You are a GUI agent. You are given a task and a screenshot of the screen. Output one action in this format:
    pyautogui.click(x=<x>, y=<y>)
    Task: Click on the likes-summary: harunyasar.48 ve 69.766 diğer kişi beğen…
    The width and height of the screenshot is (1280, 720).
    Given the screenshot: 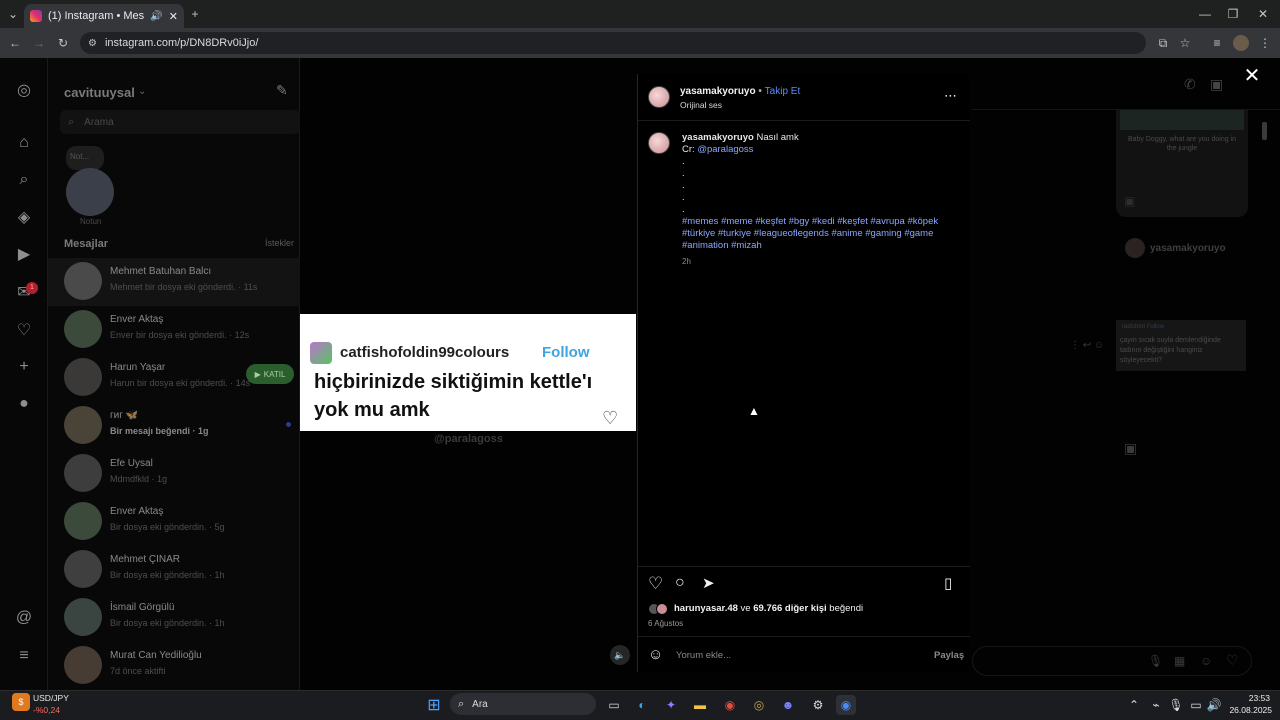 What is the action you would take?
    pyautogui.click(x=768, y=608)
    